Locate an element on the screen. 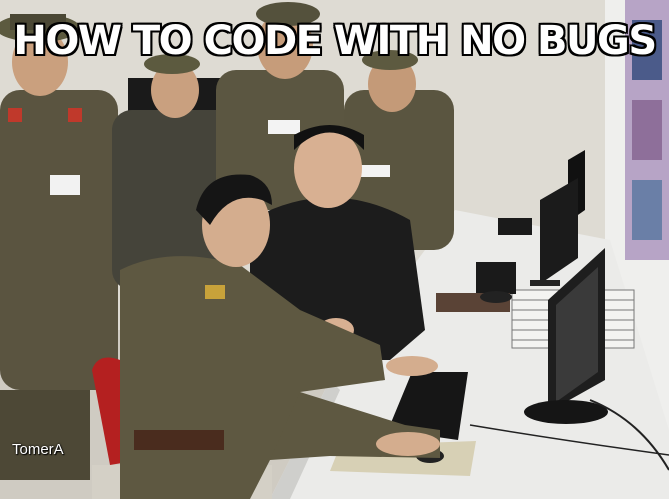  mouse-icon is located at coordinates (496, 297).